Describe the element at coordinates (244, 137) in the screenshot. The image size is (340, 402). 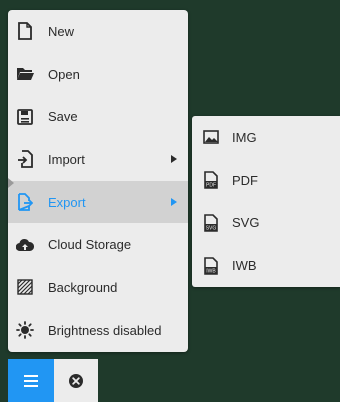
I see `submenu-item-label: IMG` at that location.